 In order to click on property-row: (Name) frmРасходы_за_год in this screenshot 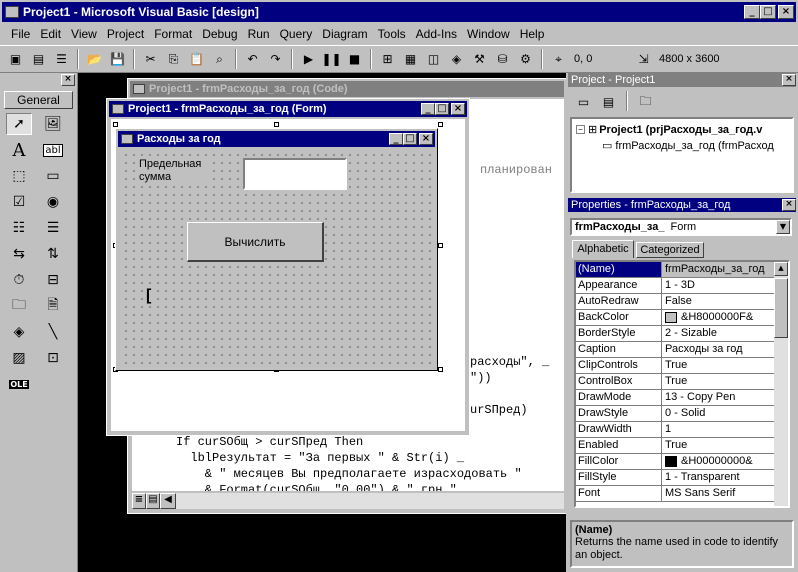, I will do `click(675, 270)`.